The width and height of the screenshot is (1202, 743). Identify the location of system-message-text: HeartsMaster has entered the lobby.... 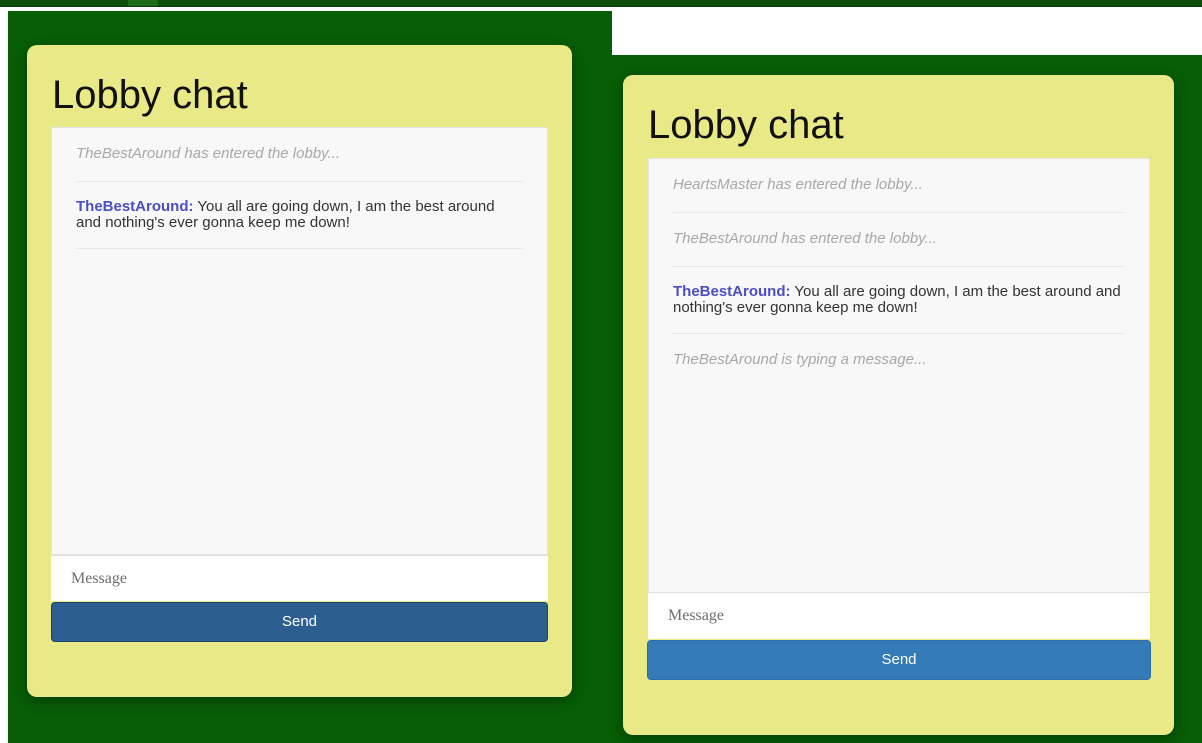
(798, 184).